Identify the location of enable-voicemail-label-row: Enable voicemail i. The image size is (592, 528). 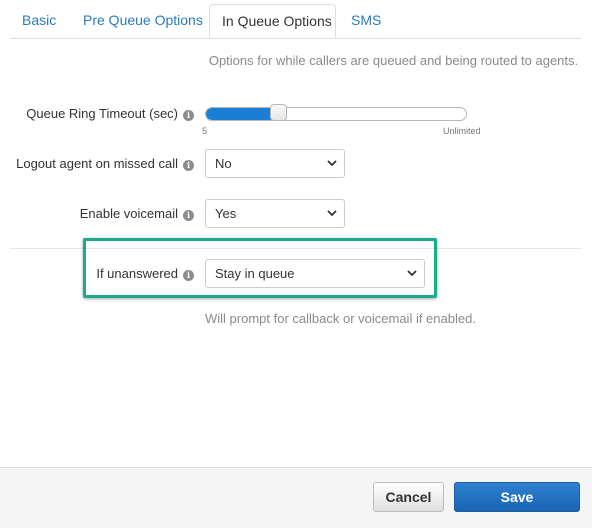
(137, 213).